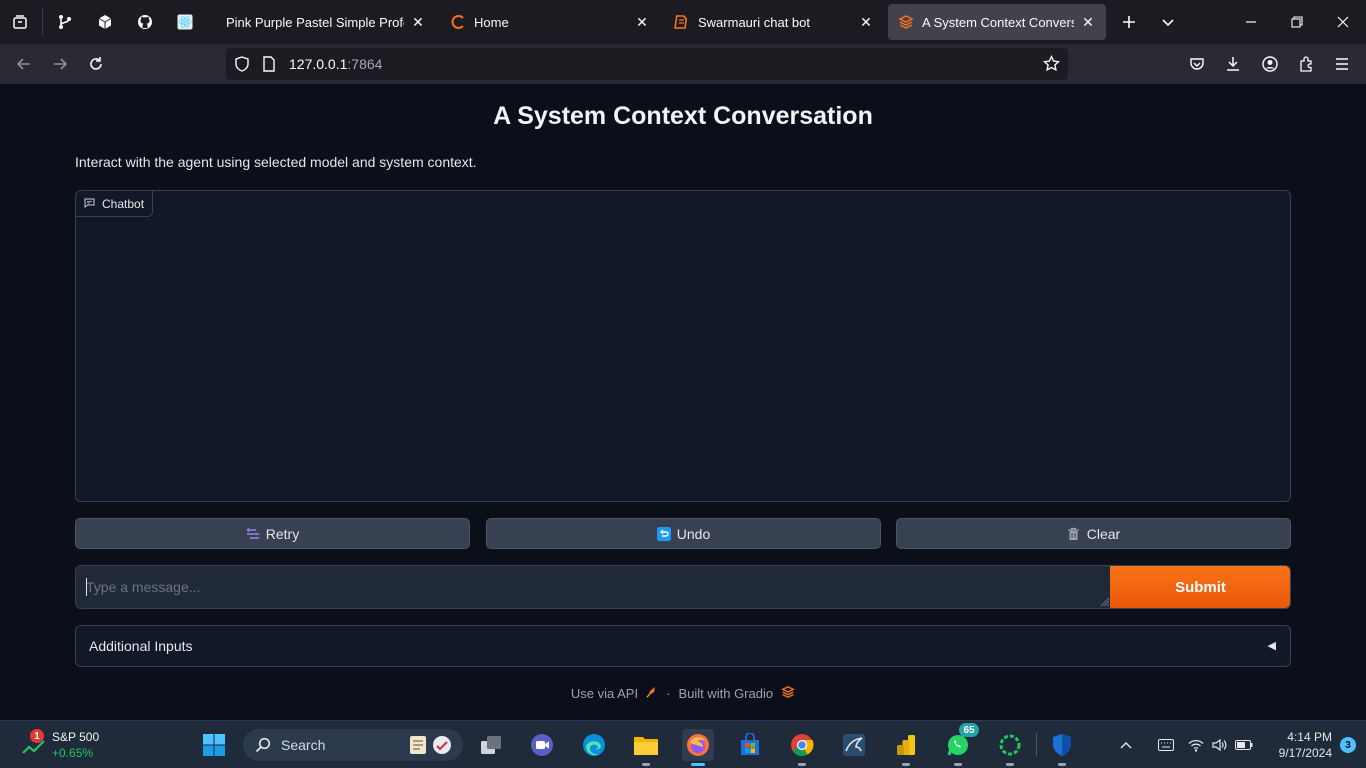  Describe the element at coordinates (683, 646) in the screenshot. I see `additional-inputs-accordion: Additional Inputs ◀` at that location.